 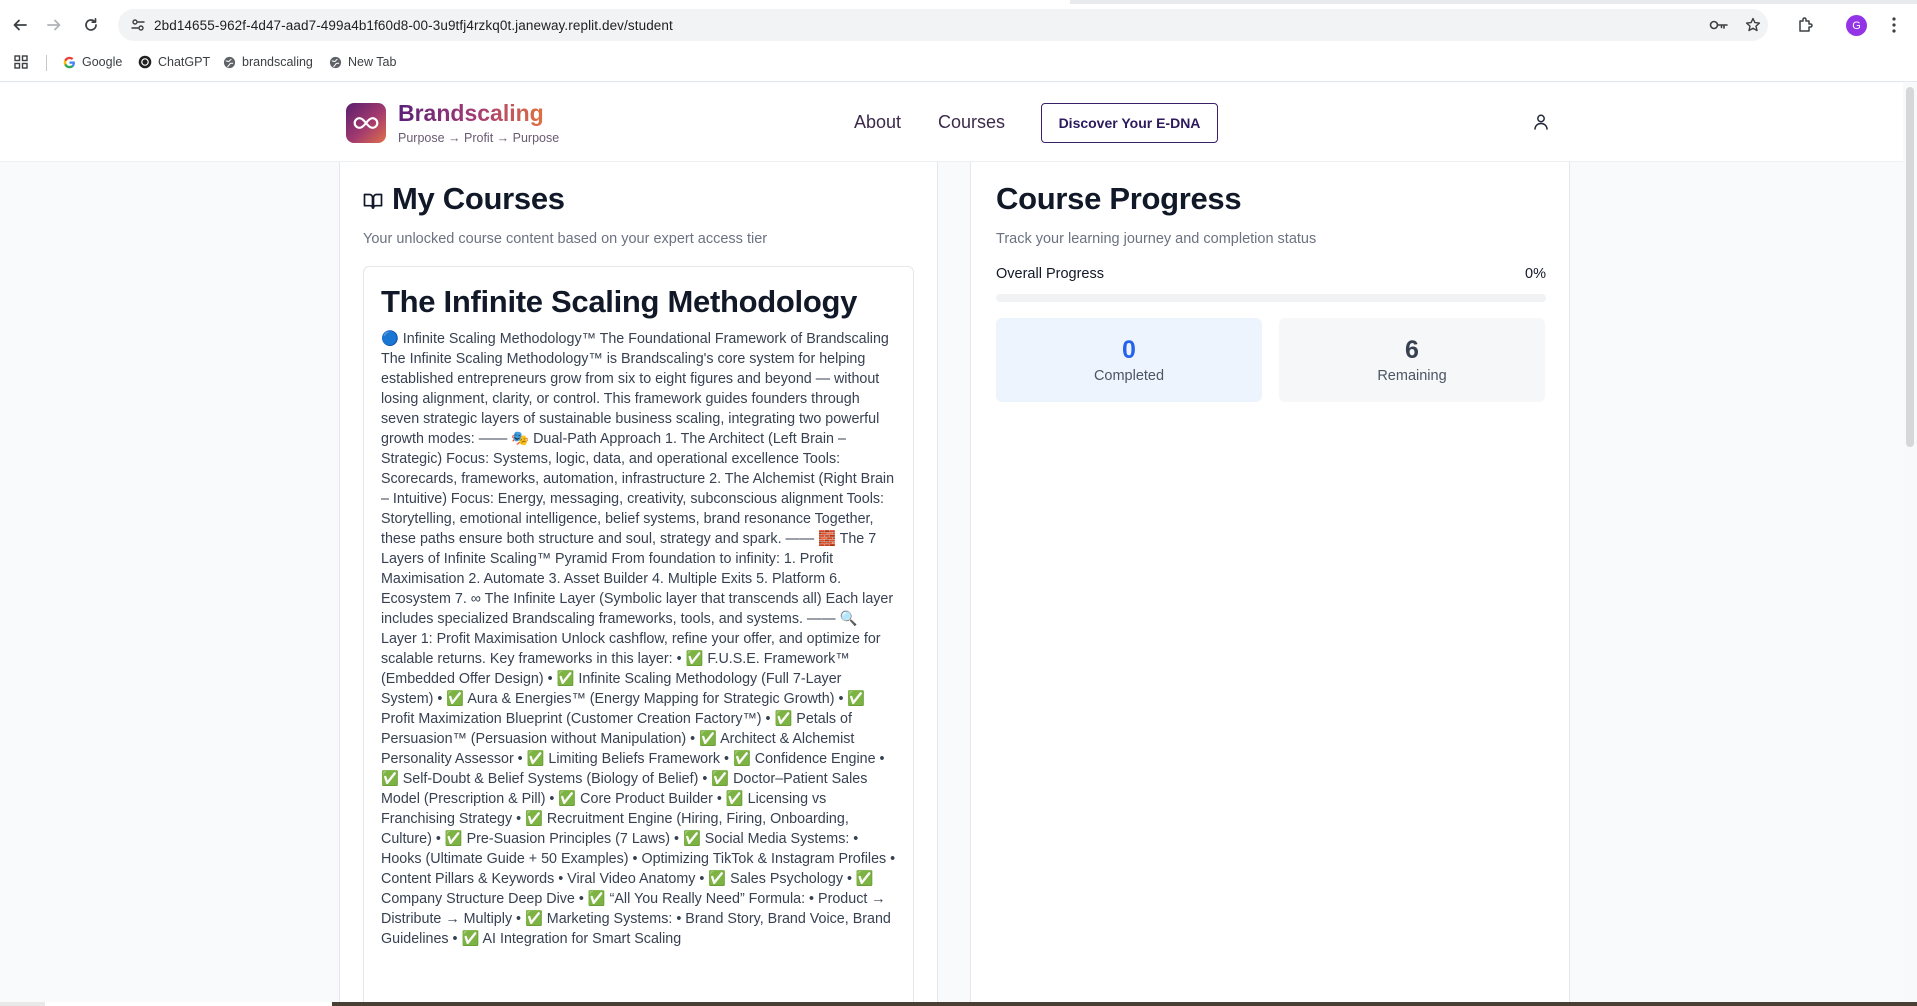 I want to click on reload-icon, so click(x=91, y=25).